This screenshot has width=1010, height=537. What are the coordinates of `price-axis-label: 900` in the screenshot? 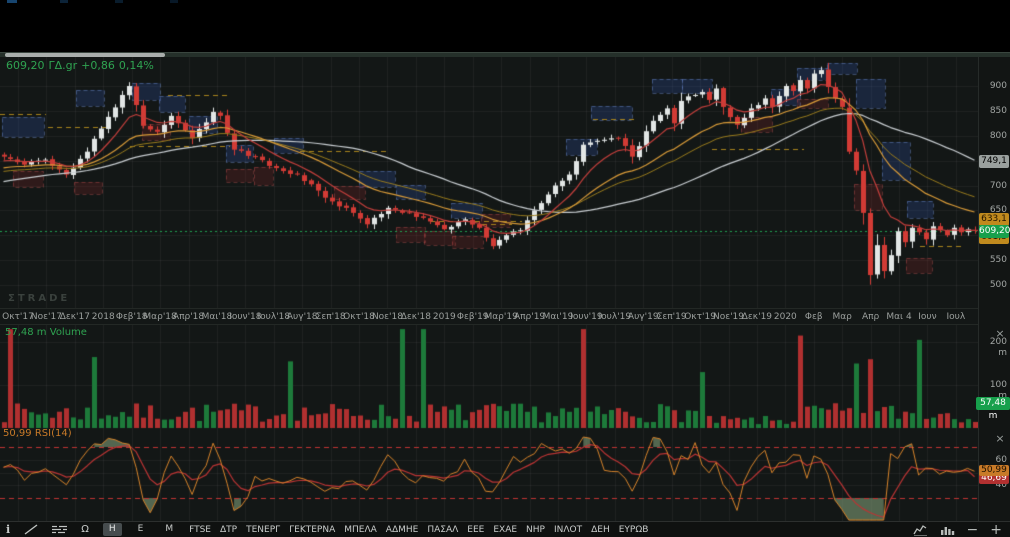 It's located at (998, 86).